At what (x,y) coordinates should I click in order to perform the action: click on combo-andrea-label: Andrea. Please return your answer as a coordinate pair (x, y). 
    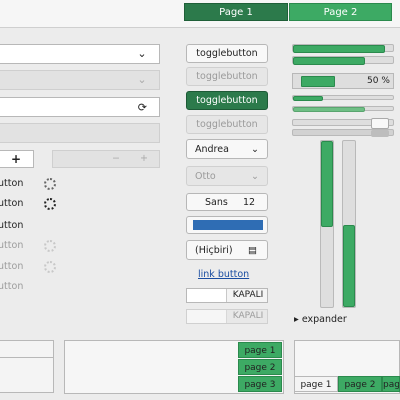
    Looking at the image, I should click on (212, 149).